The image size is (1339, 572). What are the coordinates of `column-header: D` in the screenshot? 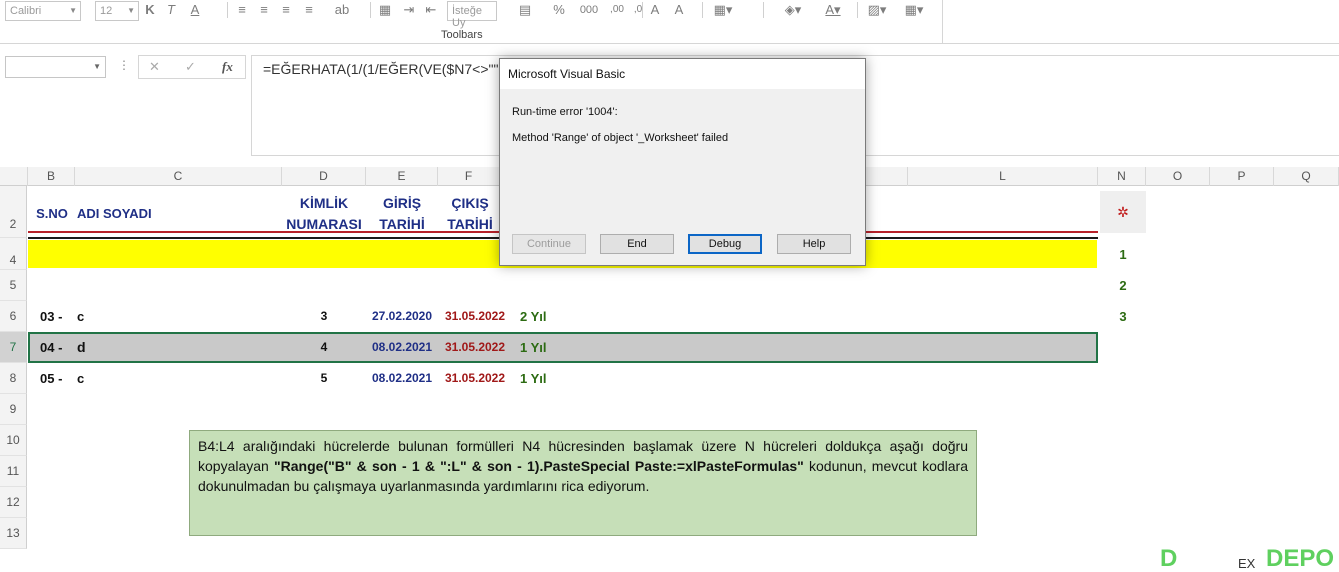 It's located at (324, 176).